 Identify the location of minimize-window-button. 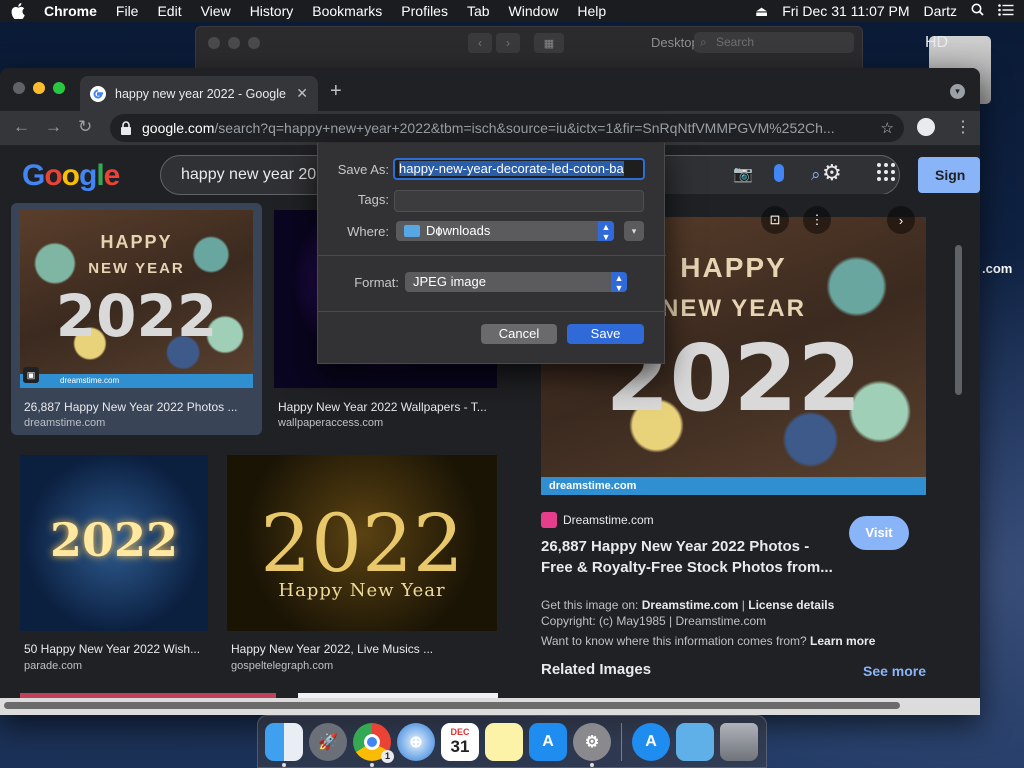
(39, 88).